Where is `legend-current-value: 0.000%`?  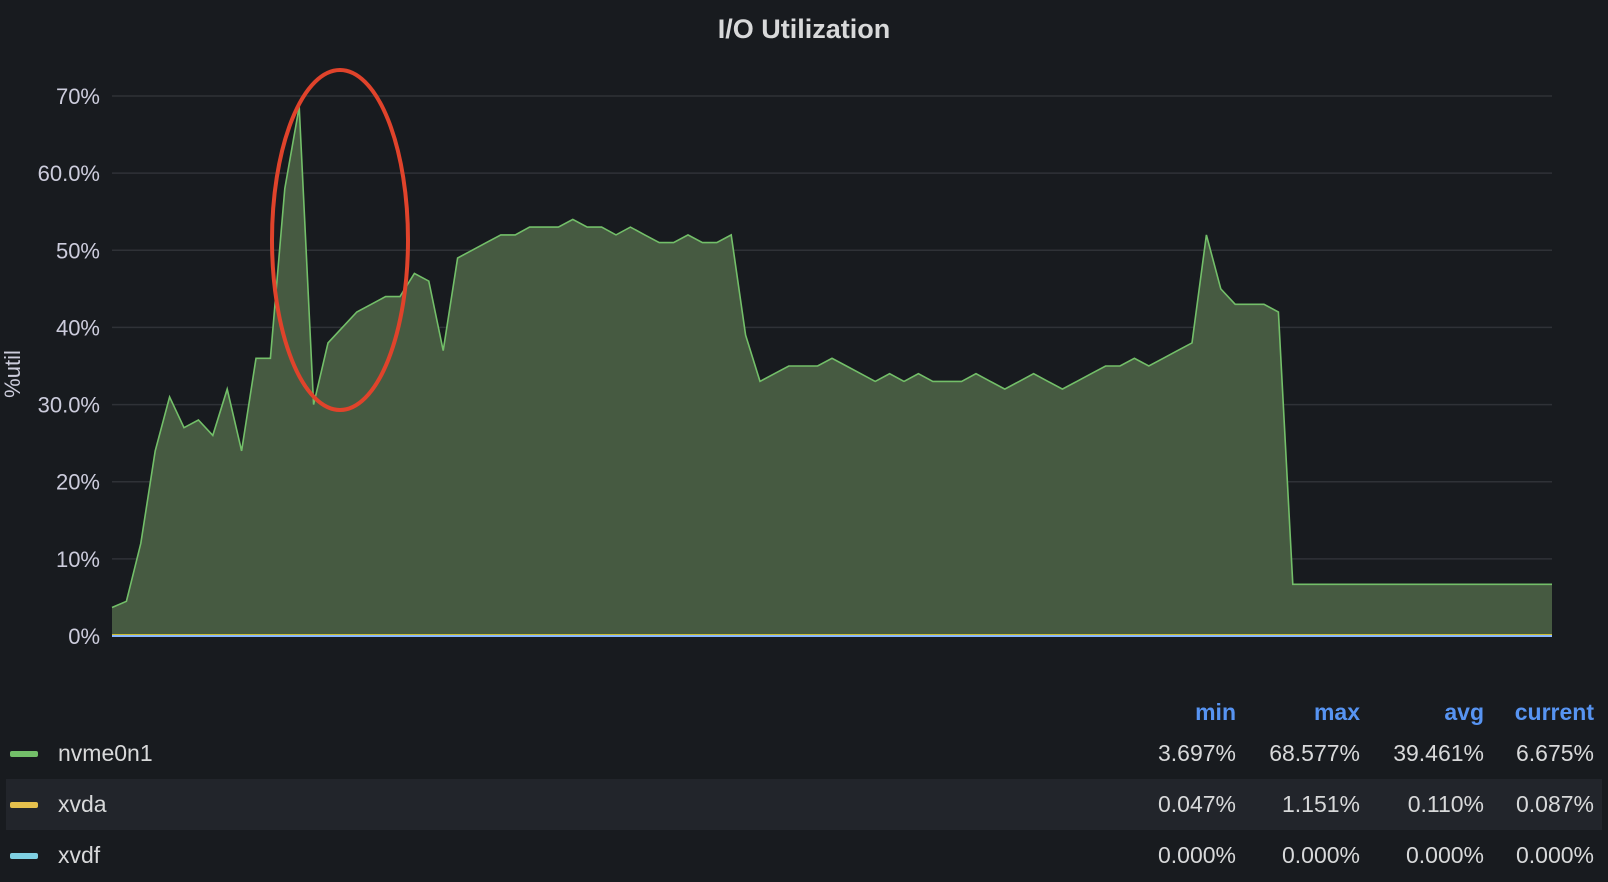
legend-current-value: 0.000% is located at coordinates (1554, 855).